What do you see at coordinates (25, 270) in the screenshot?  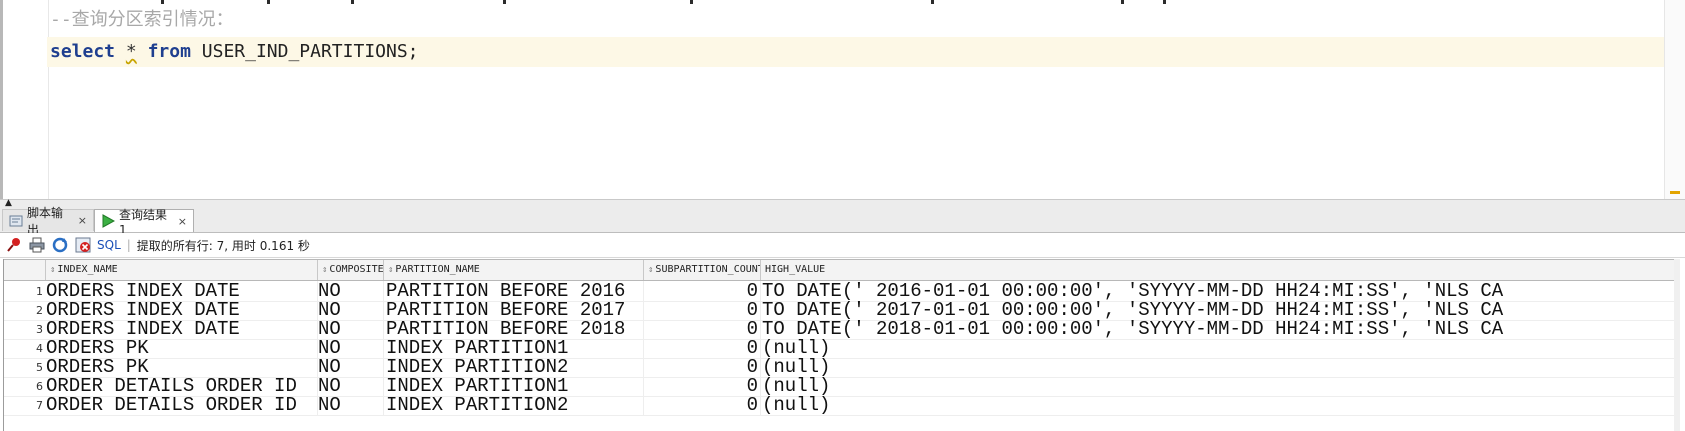 I see `row-number-header` at bounding box center [25, 270].